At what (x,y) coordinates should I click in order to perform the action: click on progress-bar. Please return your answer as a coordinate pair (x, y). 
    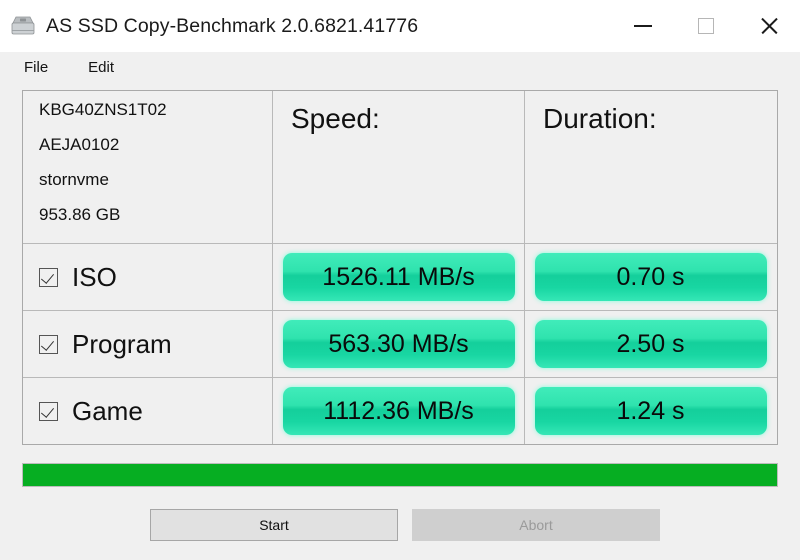
    Looking at the image, I should click on (400, 475).